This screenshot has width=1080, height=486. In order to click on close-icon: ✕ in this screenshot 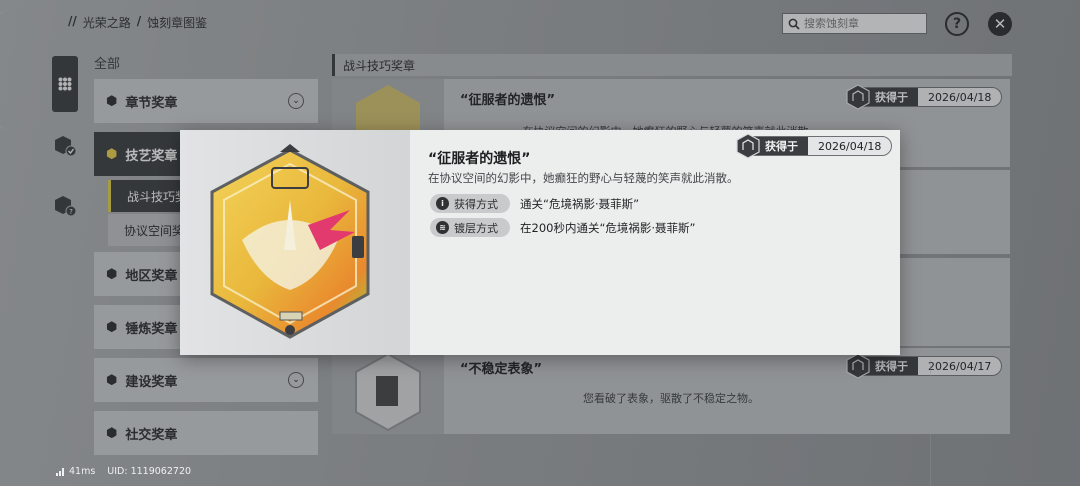, I will do `click(1000, 24)`.